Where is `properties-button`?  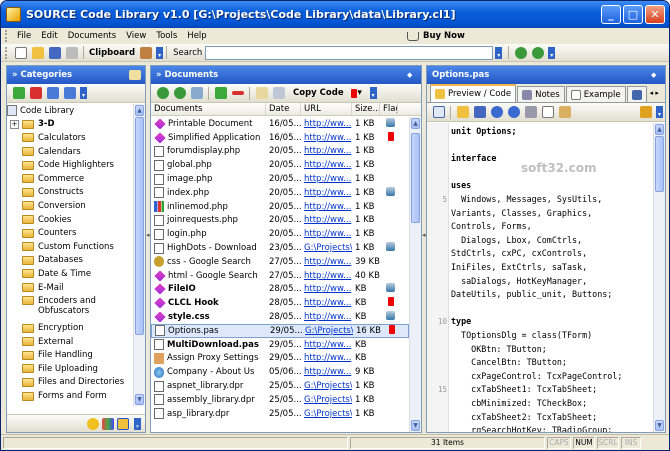
properties-button is located at coordinates (261, 93).